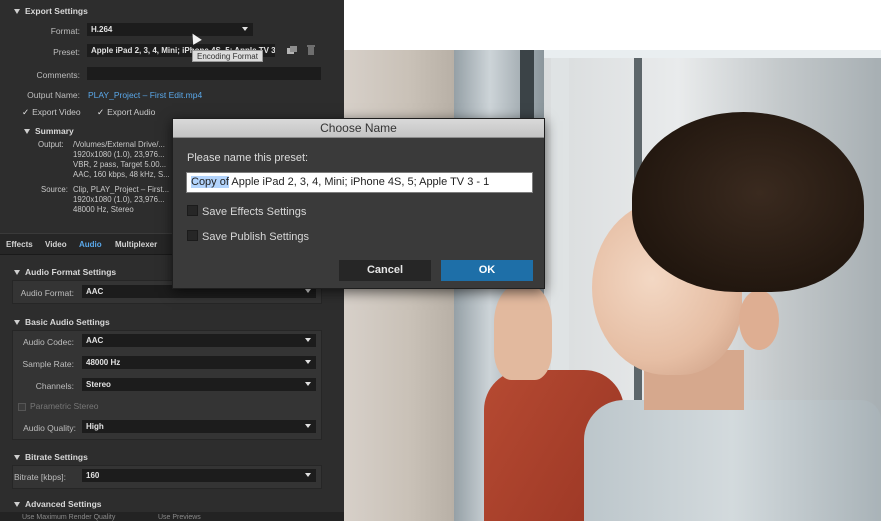 The image size is (881, 521). What do you see at coordinates (51, 457) in the screenshot?
I see `bitrate-settings-header: Bitrate Settings` at bounding box center [51, 457].